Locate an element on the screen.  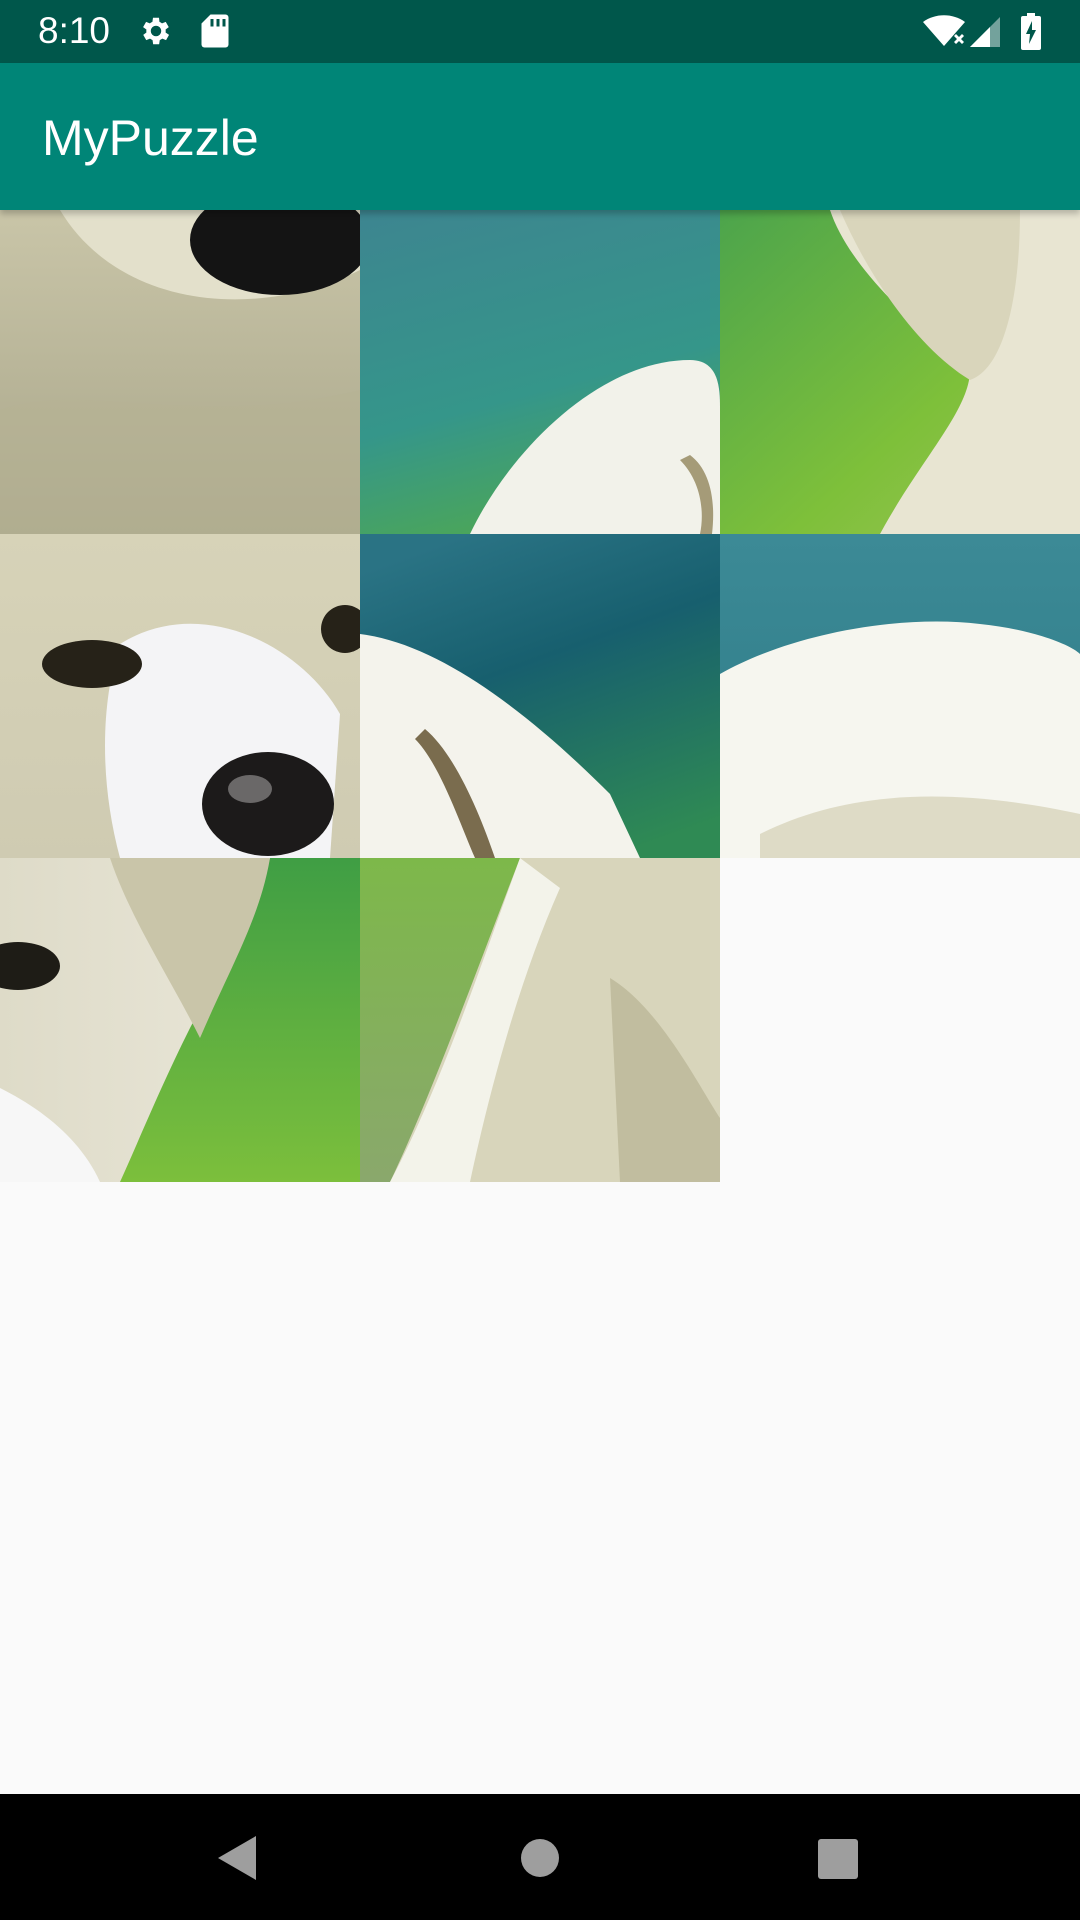
sd-card-icon is located at coordinates (215, 33).